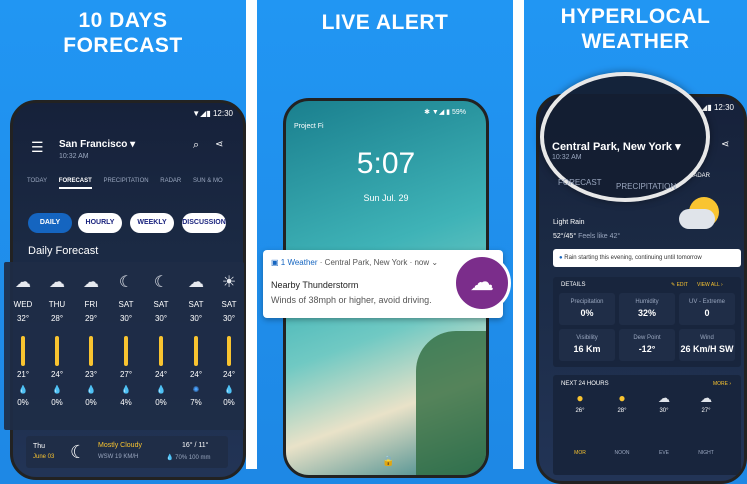 This screenshot has width=747, height=484. I want to click on hour-label: NIGHT, so click(706, 453).